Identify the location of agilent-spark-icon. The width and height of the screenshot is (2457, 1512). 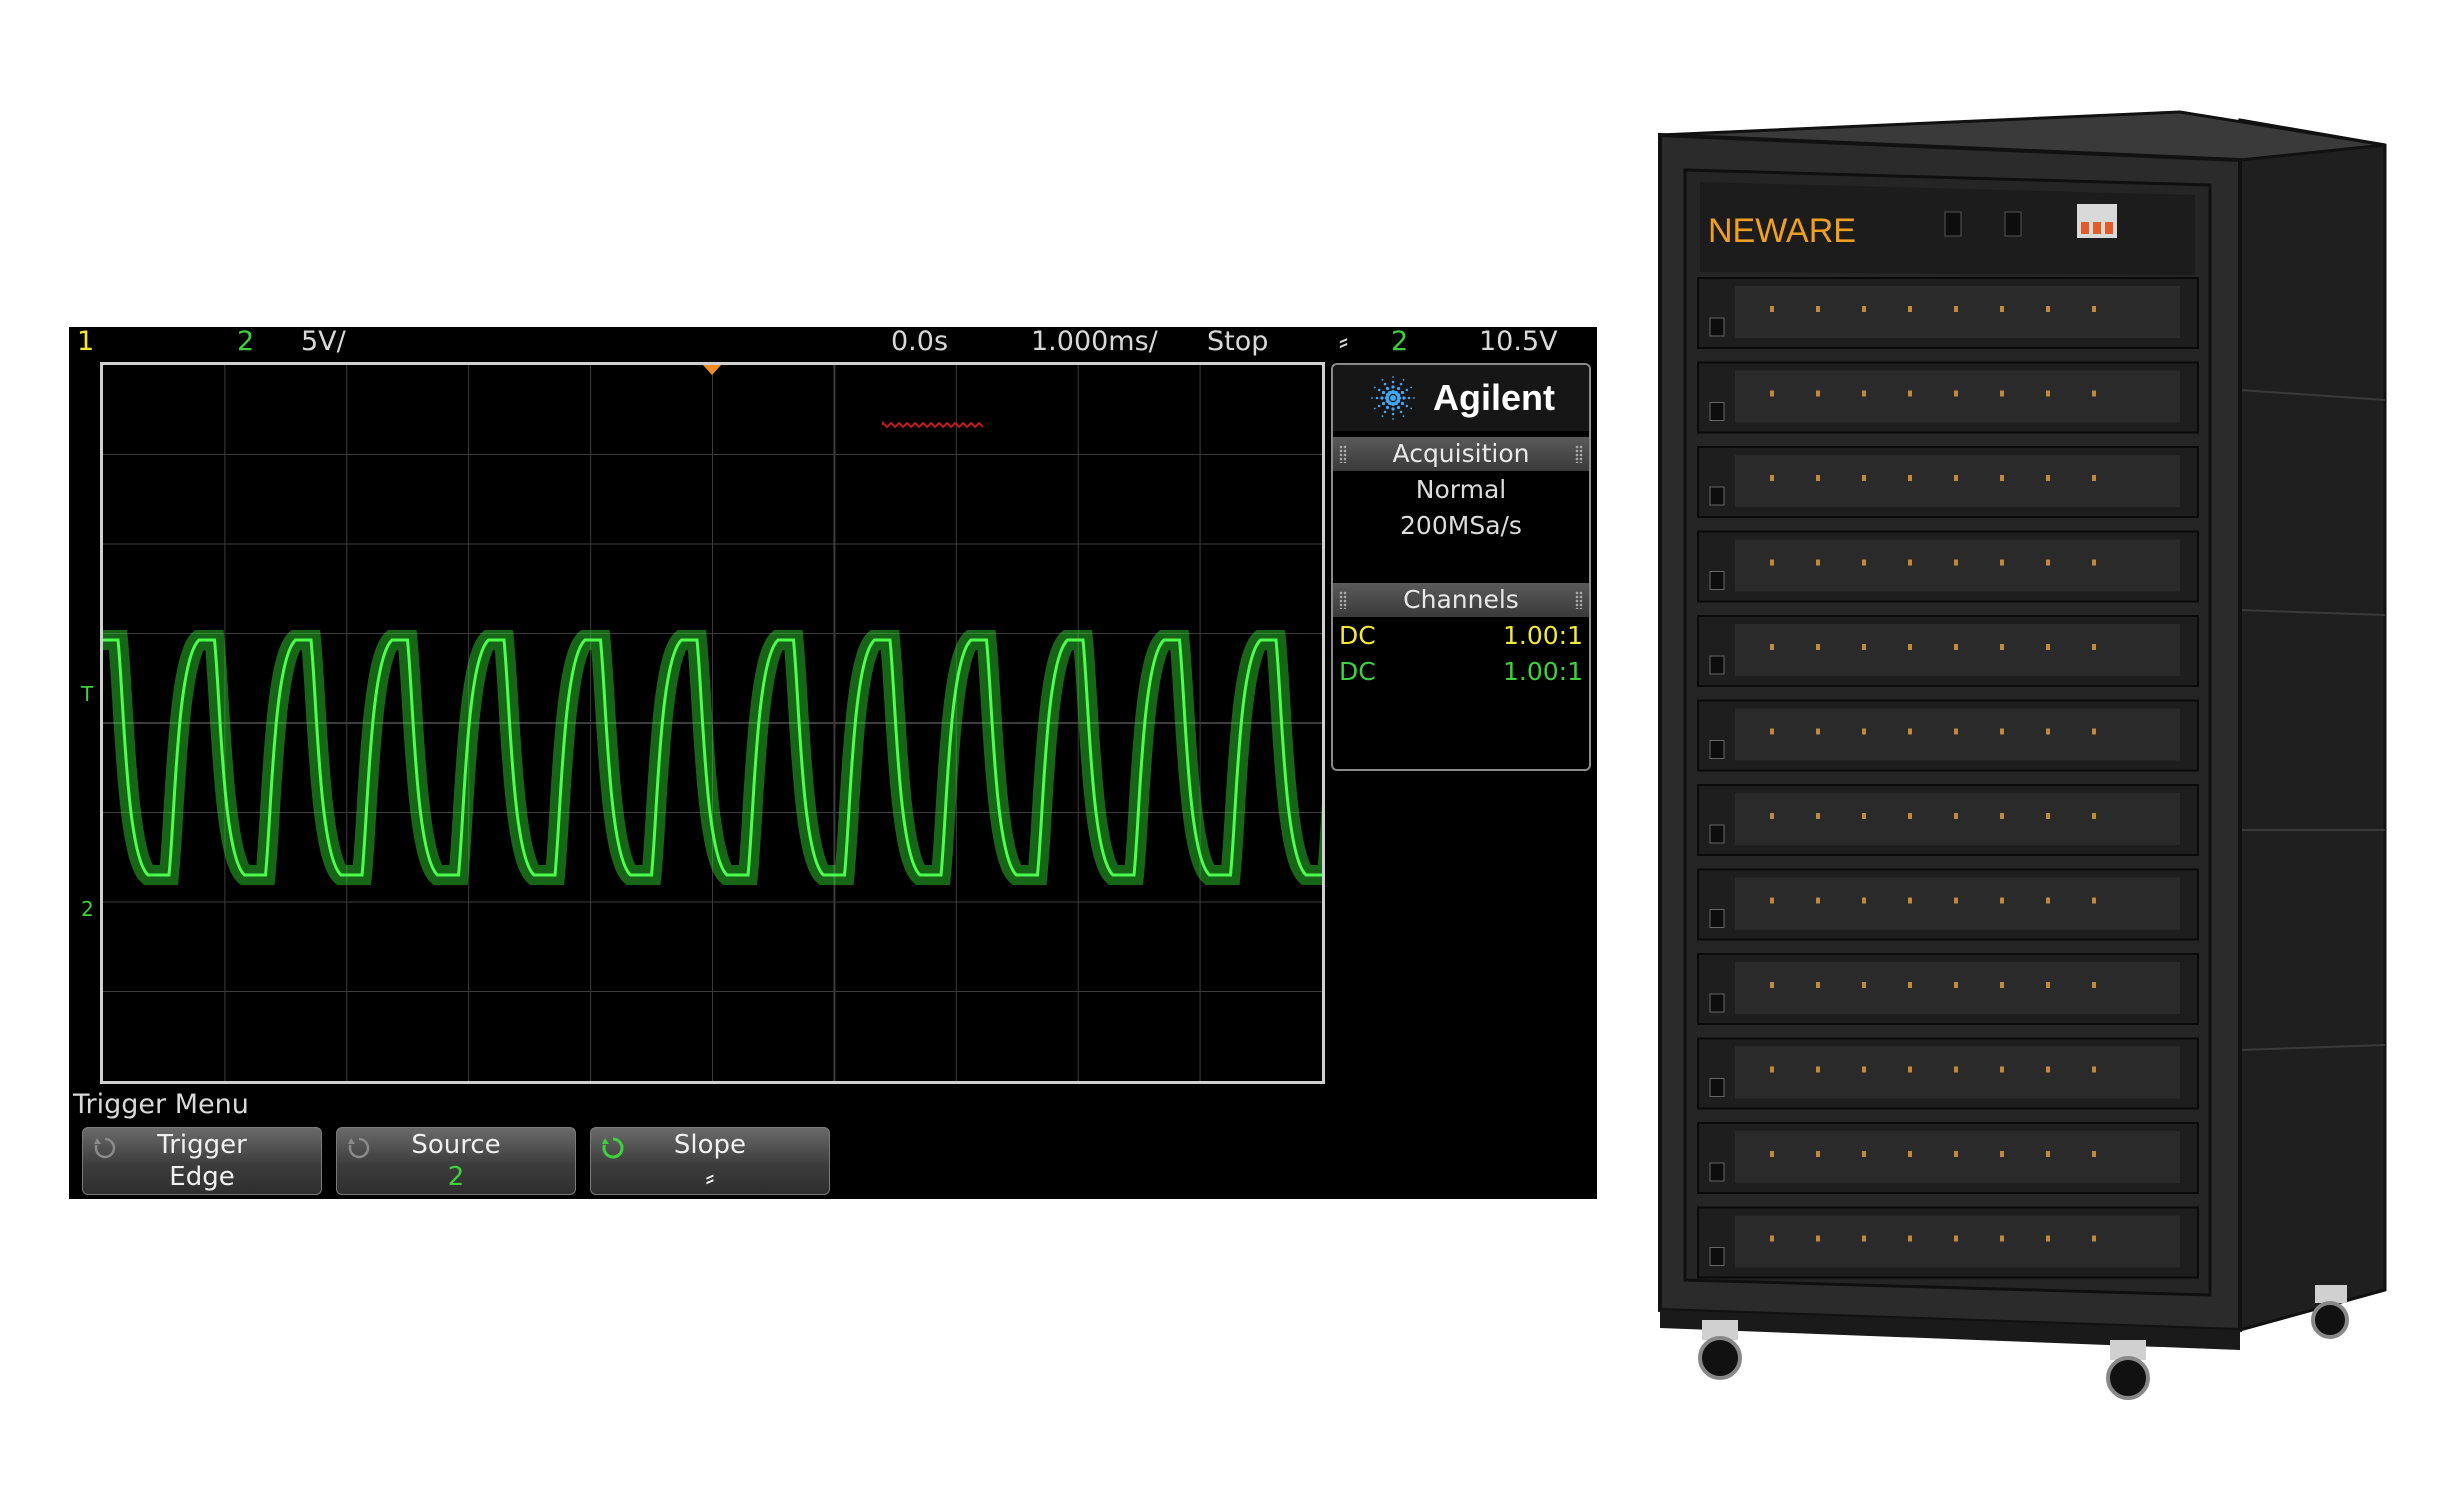
(1393, 398).